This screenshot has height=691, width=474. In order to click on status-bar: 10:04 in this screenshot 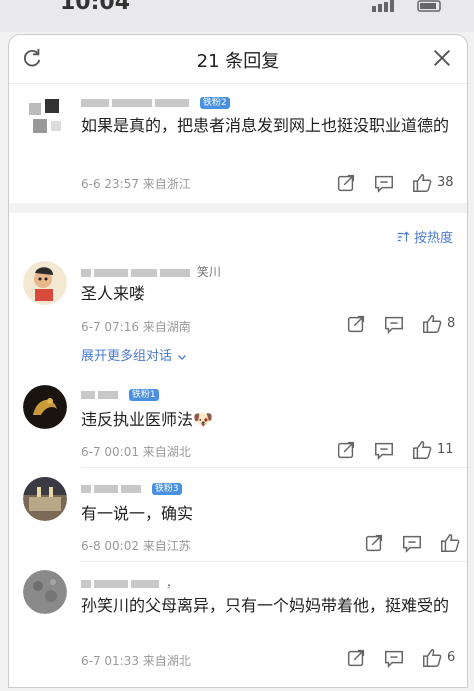, I will do `click(237, 16)`.